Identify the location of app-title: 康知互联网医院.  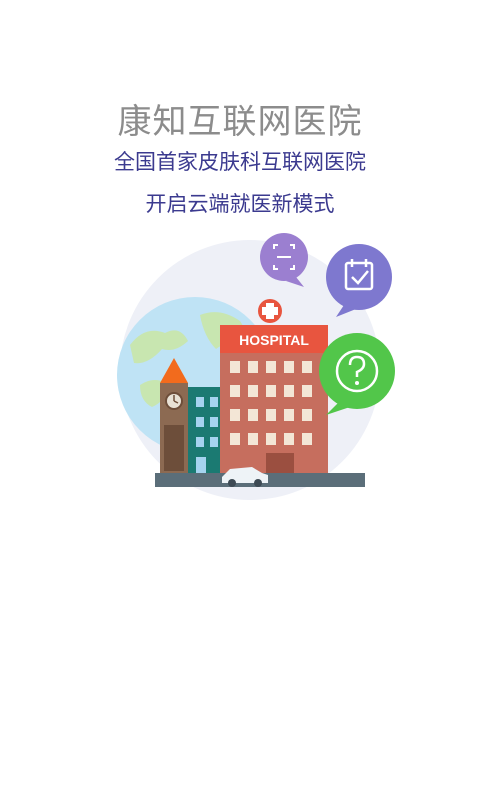
(240, 122).